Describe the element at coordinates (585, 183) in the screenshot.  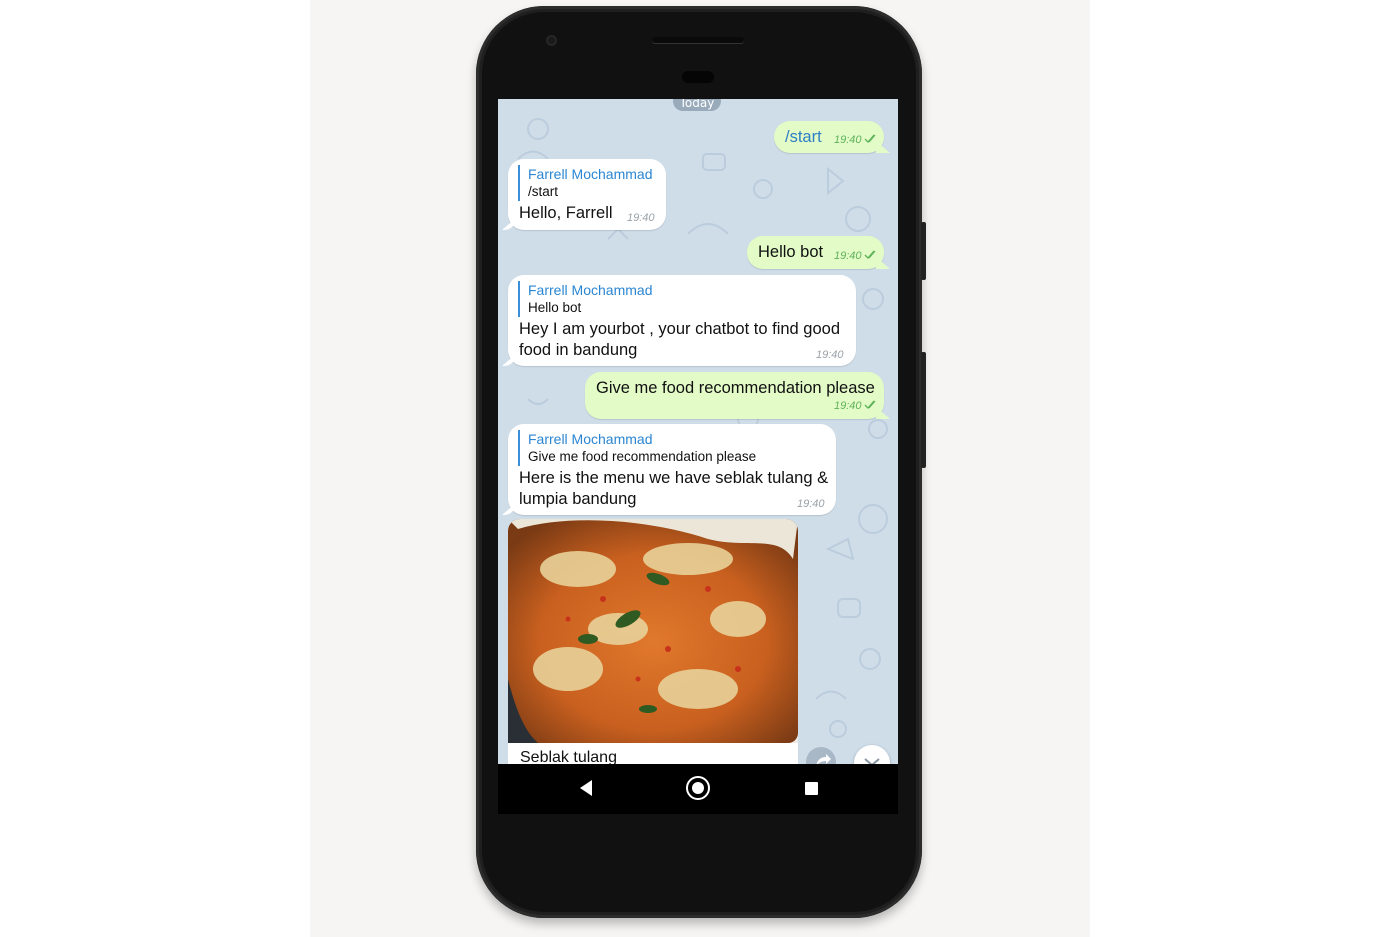
I see `reply-quote: Farrell Mochammad /start` at that location.